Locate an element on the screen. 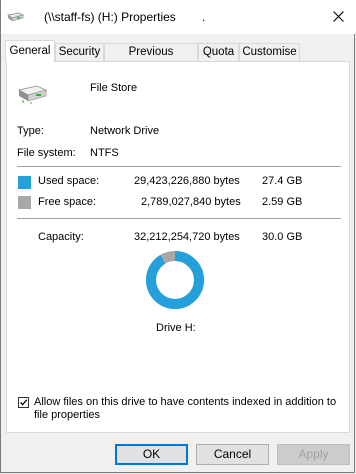 This screenshot has height=474, width=356. close-button is located at coordinates (337, 17).